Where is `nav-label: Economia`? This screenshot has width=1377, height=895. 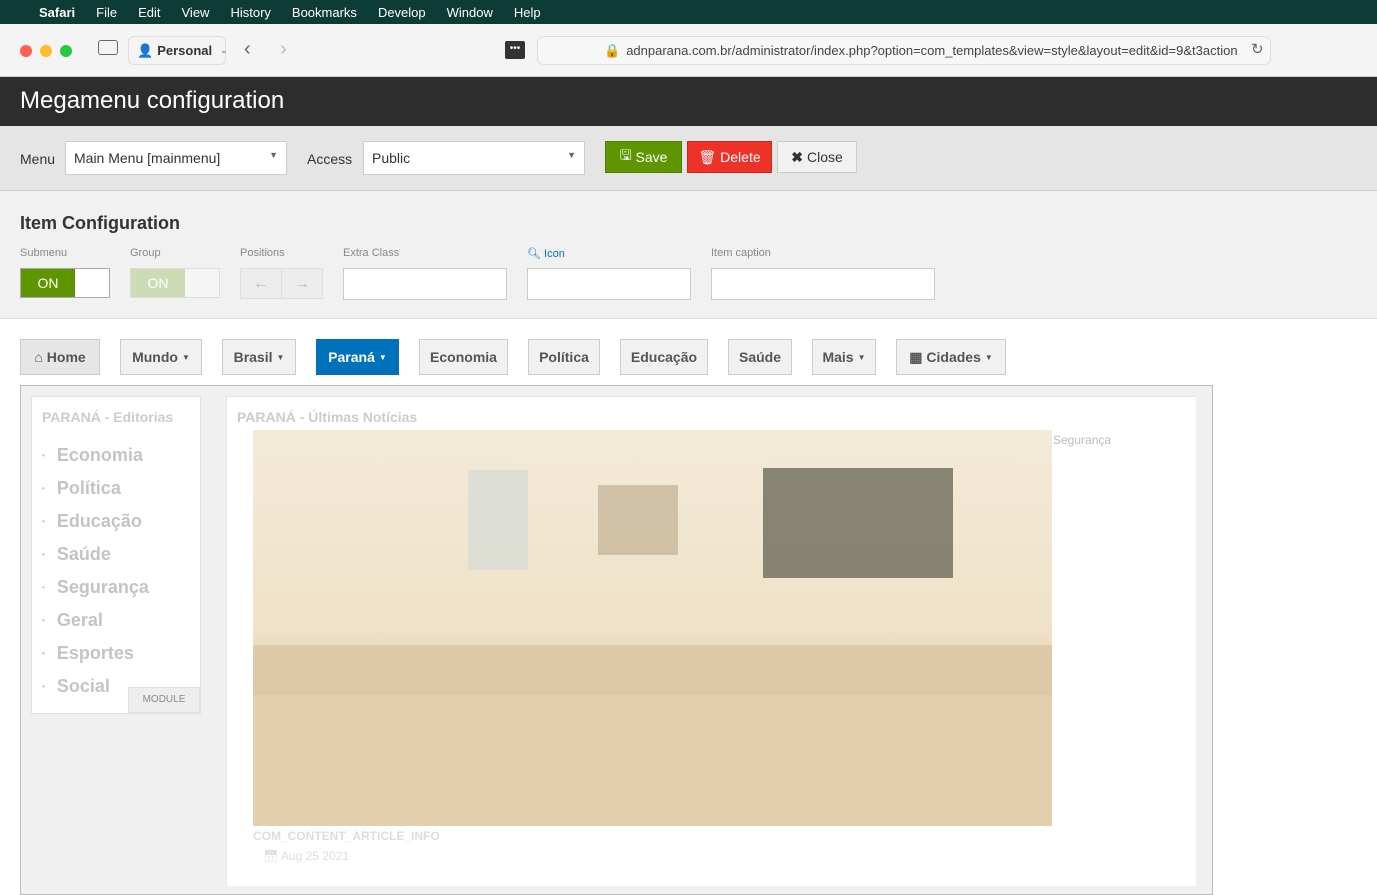 nav-label: Economia is located at coordinates (463, 357).